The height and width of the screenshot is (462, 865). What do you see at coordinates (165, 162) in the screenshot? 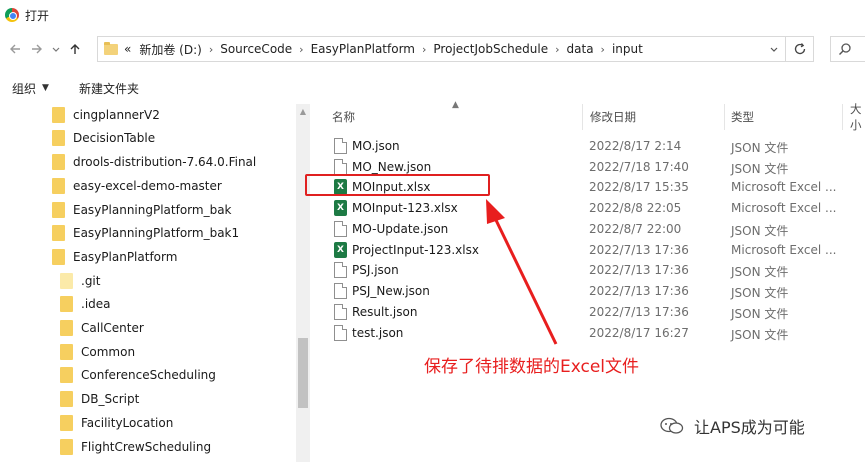
I see `tree-item-label: drools-distribution-7.64.0.Final` at bounding box center [165, 162].